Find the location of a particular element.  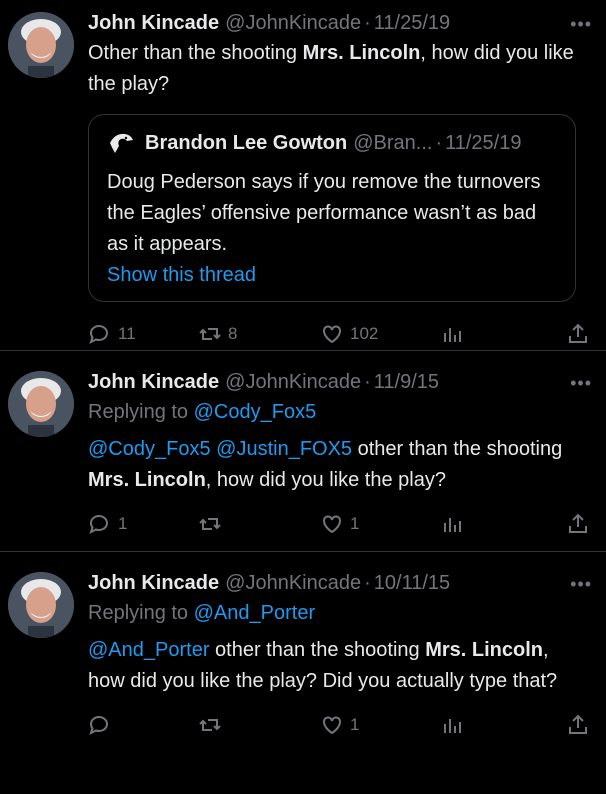

tweet-date: 11/25/19 is located at coordinates (412, 23).